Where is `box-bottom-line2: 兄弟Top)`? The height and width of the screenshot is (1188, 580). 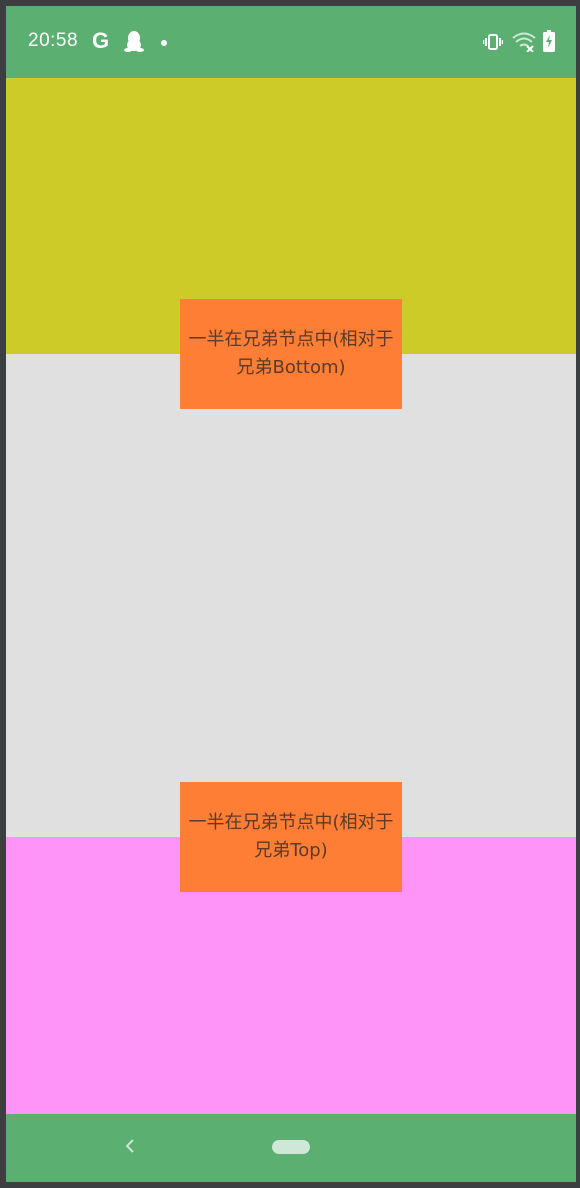 box-bottom-line2: 兄弟Top) is located at coordinates (291, 850).